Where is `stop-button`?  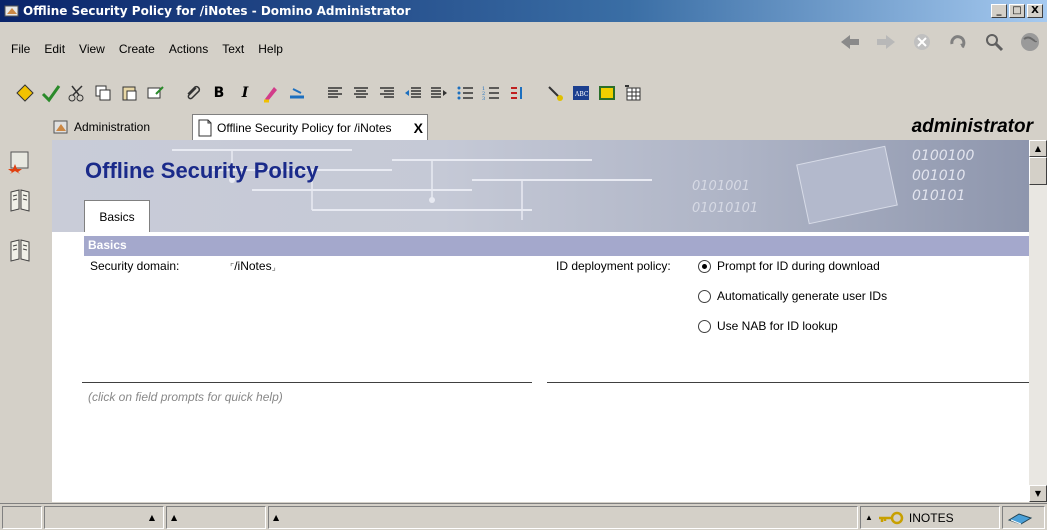 stop-button is located at coordinates (922, 42).